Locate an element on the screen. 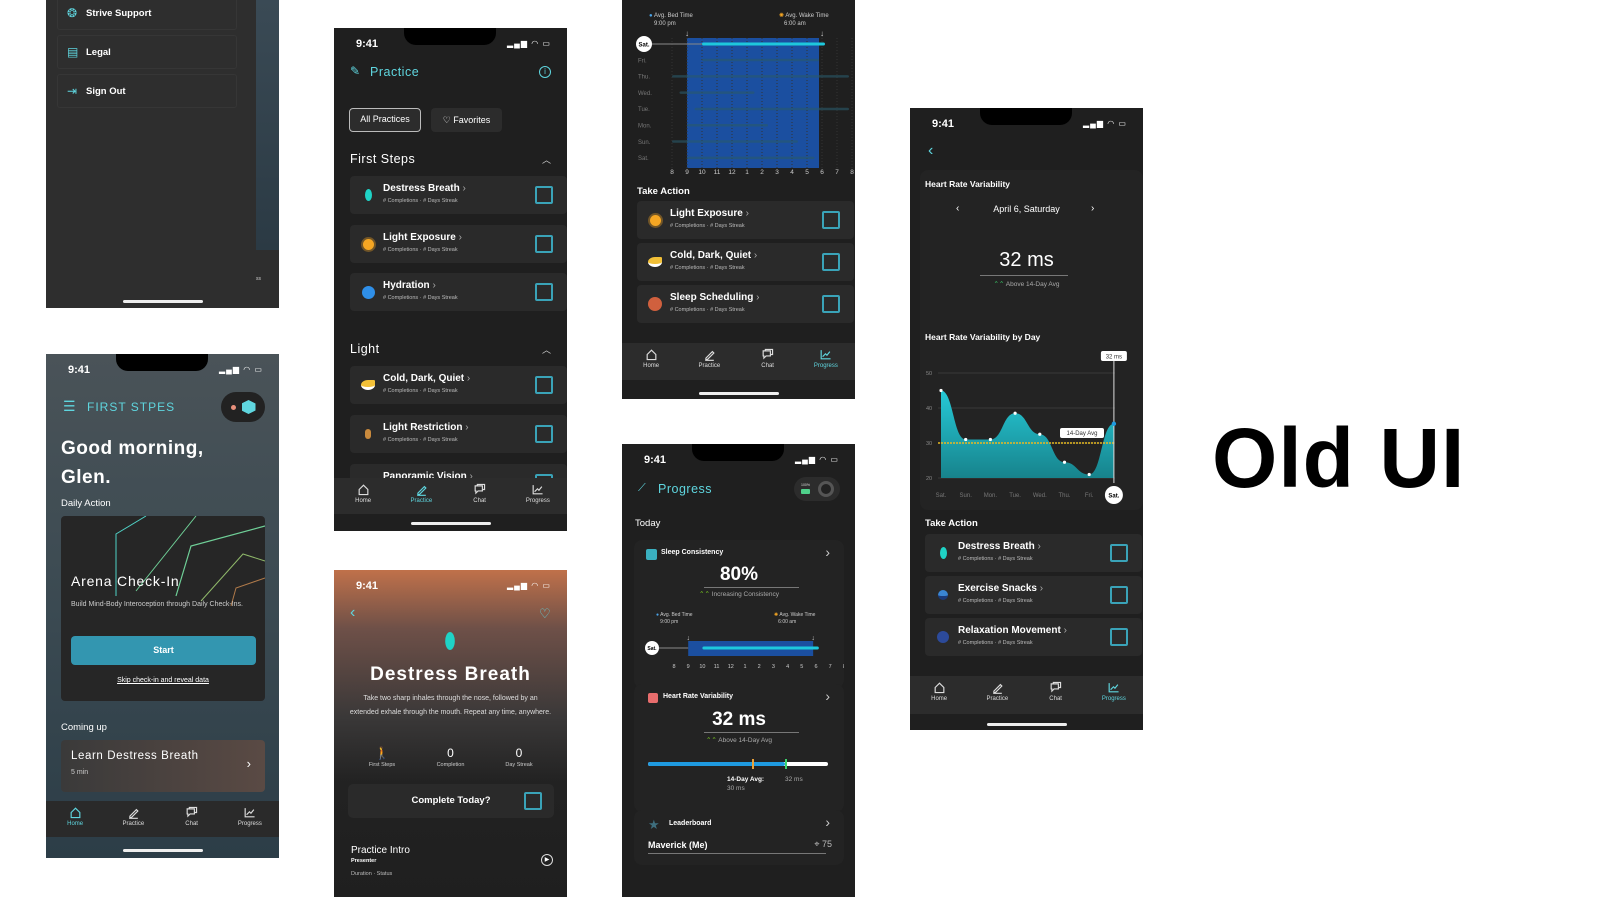 This screenshot has width=1600, height=915. item-name-text: Destress Breath is located at coordinates (421, 188).